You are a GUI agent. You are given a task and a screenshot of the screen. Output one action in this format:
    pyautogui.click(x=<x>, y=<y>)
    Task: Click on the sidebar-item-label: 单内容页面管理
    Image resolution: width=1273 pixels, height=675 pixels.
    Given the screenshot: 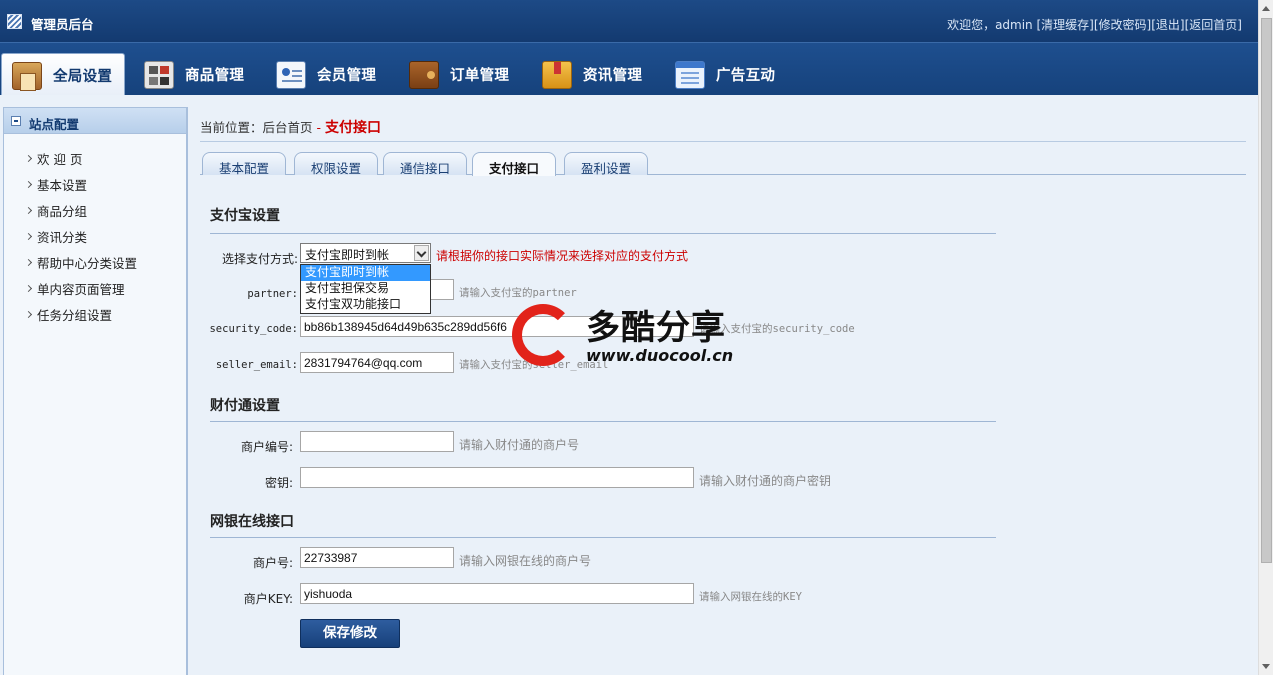 What is the action you would take?
    pyautogui.click(x=81, y=289)
    